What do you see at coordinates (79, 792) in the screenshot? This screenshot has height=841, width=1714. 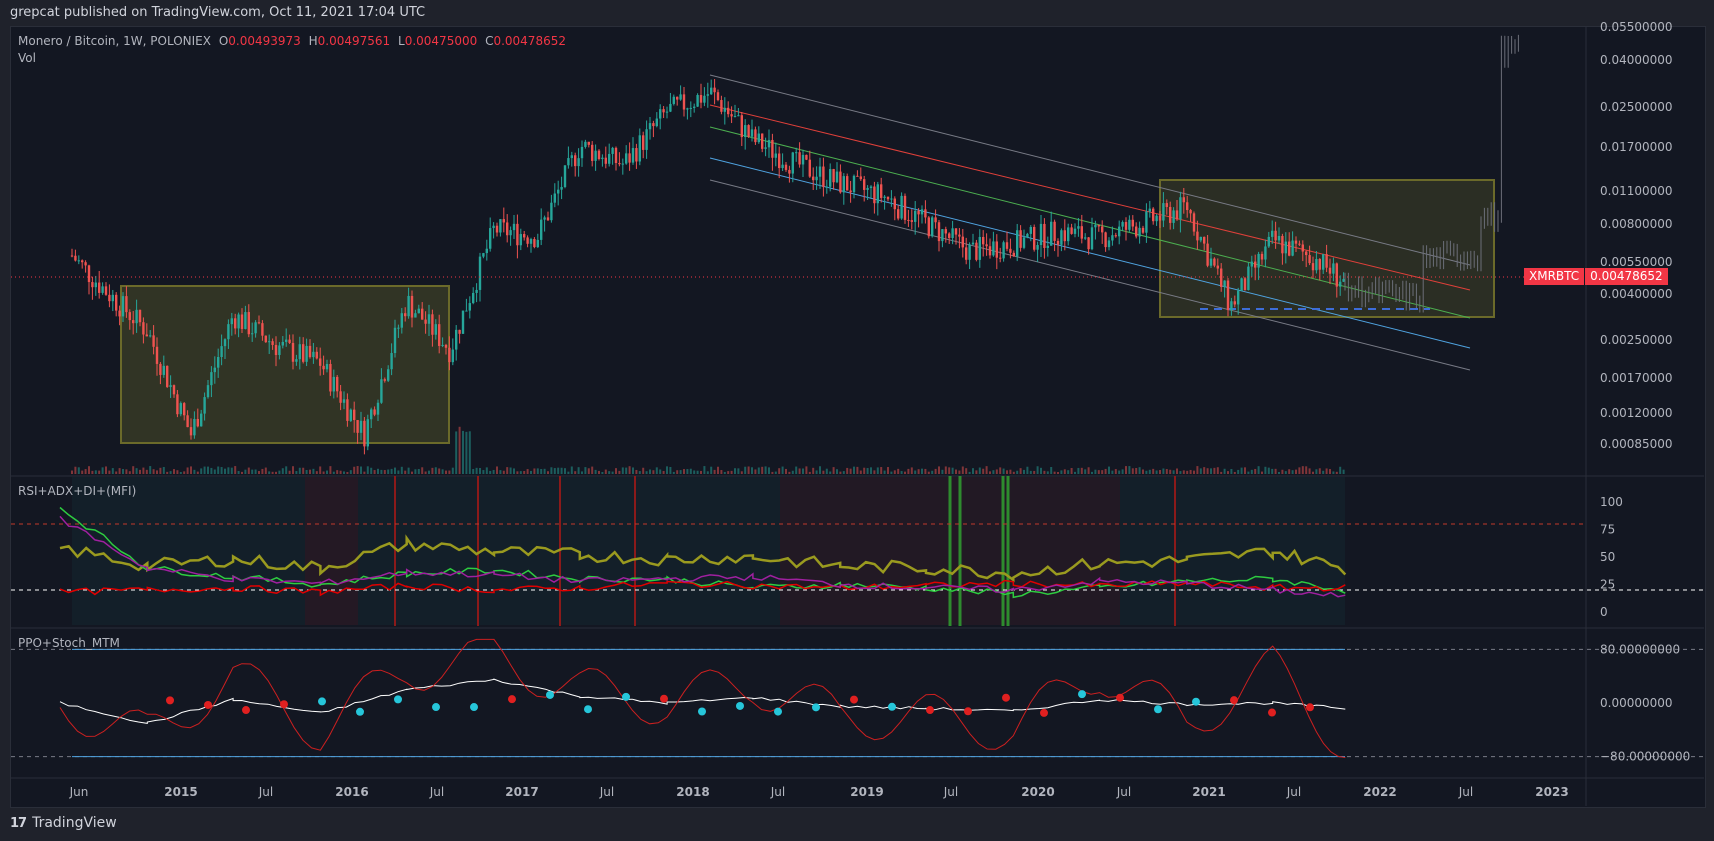 I see `time-tick-label: Jun` at bounding box center [79, 792].